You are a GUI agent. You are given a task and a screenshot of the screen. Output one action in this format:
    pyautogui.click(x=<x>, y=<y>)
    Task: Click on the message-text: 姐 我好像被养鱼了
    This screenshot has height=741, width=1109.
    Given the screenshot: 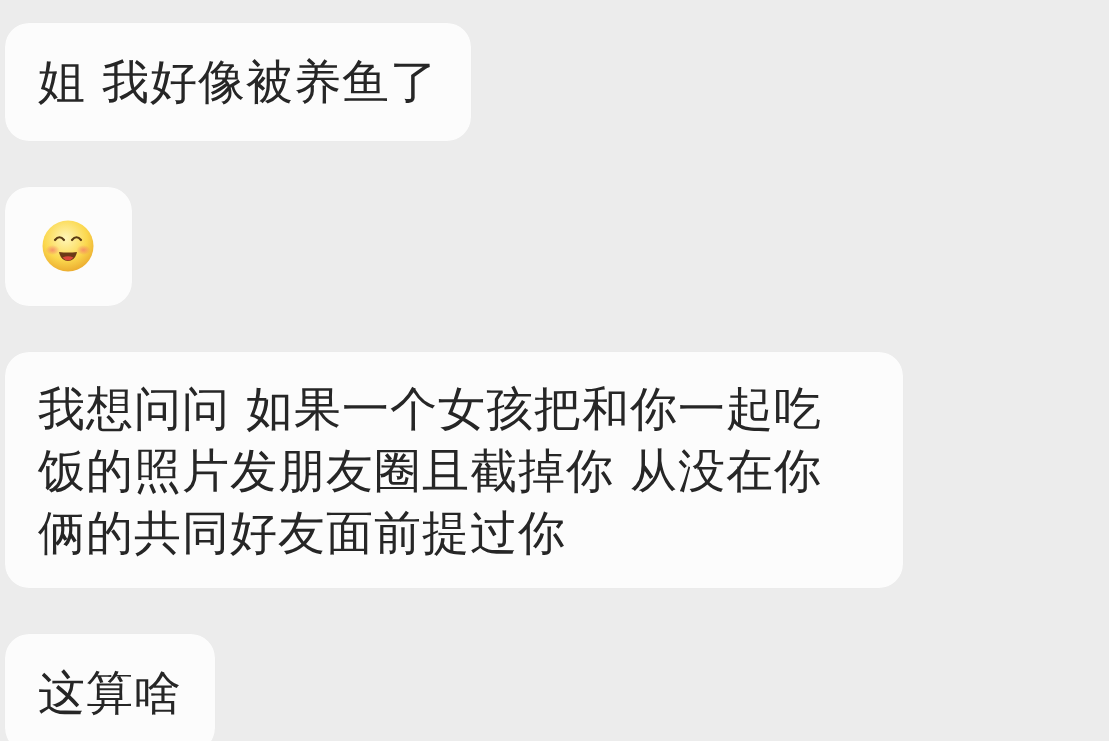 What is the action you would take?
    pyautogui.click(x=238, y=82)
    